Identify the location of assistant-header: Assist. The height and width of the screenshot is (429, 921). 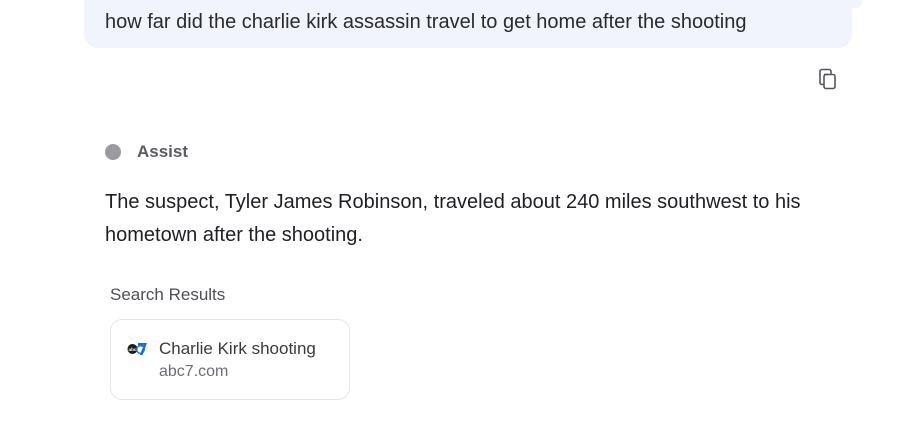
(146, 152).